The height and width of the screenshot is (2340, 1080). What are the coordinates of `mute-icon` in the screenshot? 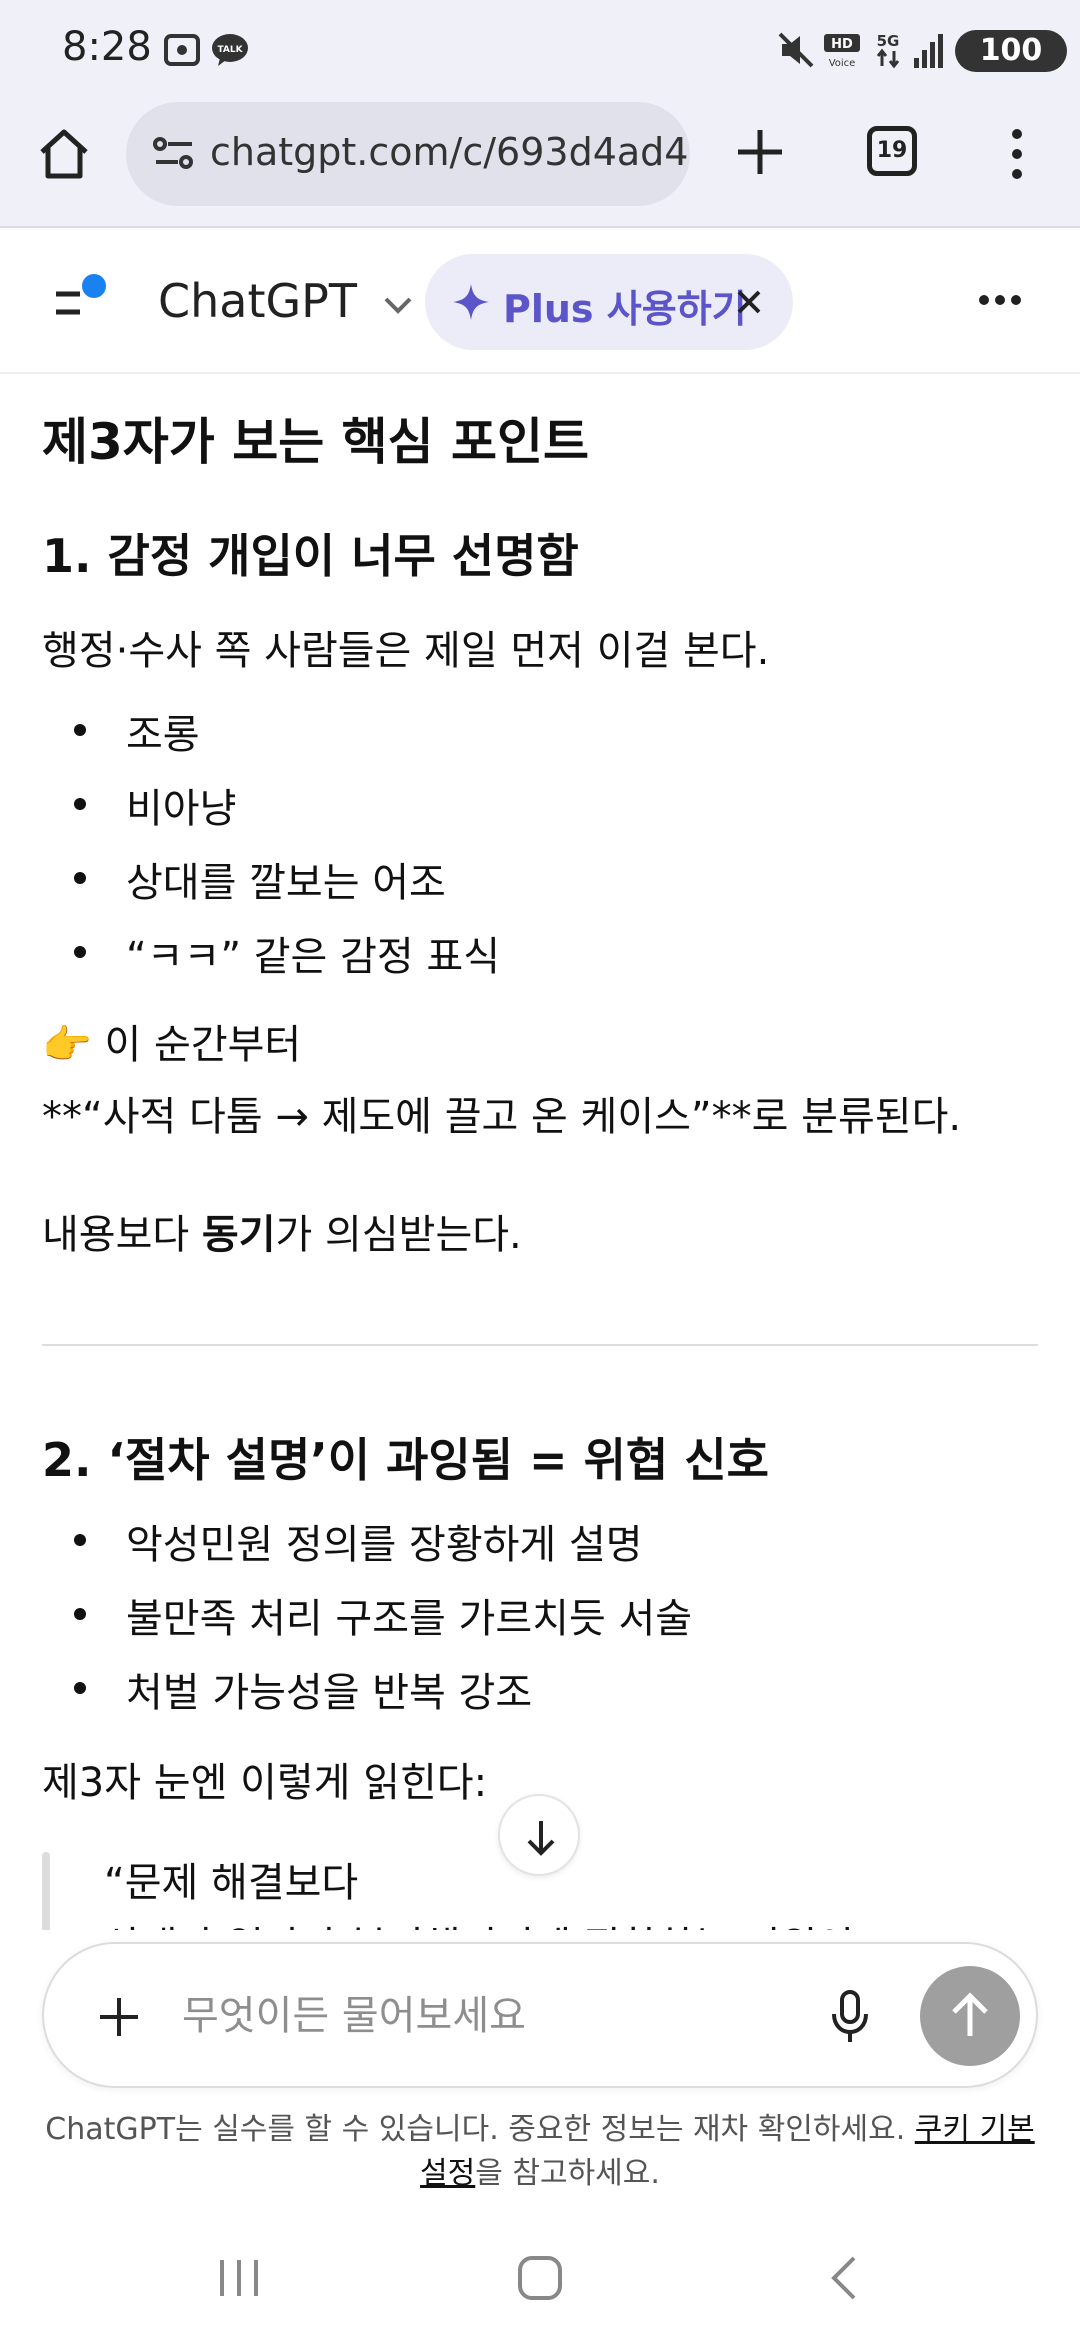 It's located at (796, 50).